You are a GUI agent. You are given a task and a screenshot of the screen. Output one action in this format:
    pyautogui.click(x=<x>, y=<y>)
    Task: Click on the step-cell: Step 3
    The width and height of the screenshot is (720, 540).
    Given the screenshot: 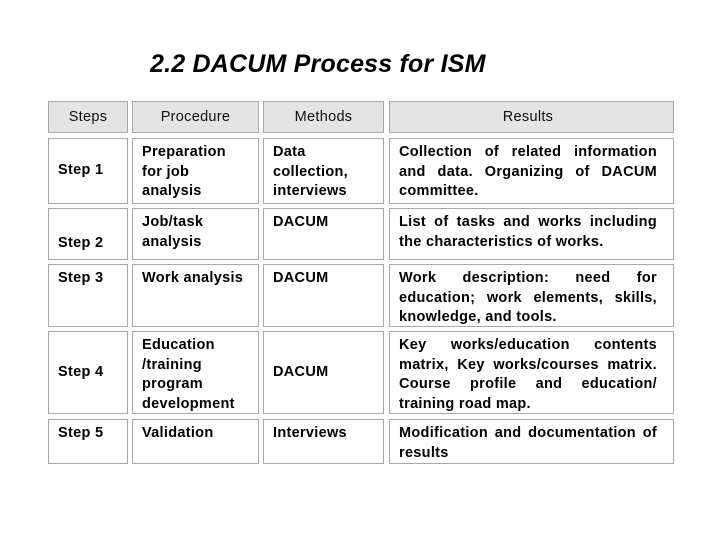 What is the action you would take?
    pyautogui.click(x=88, y=295)
    